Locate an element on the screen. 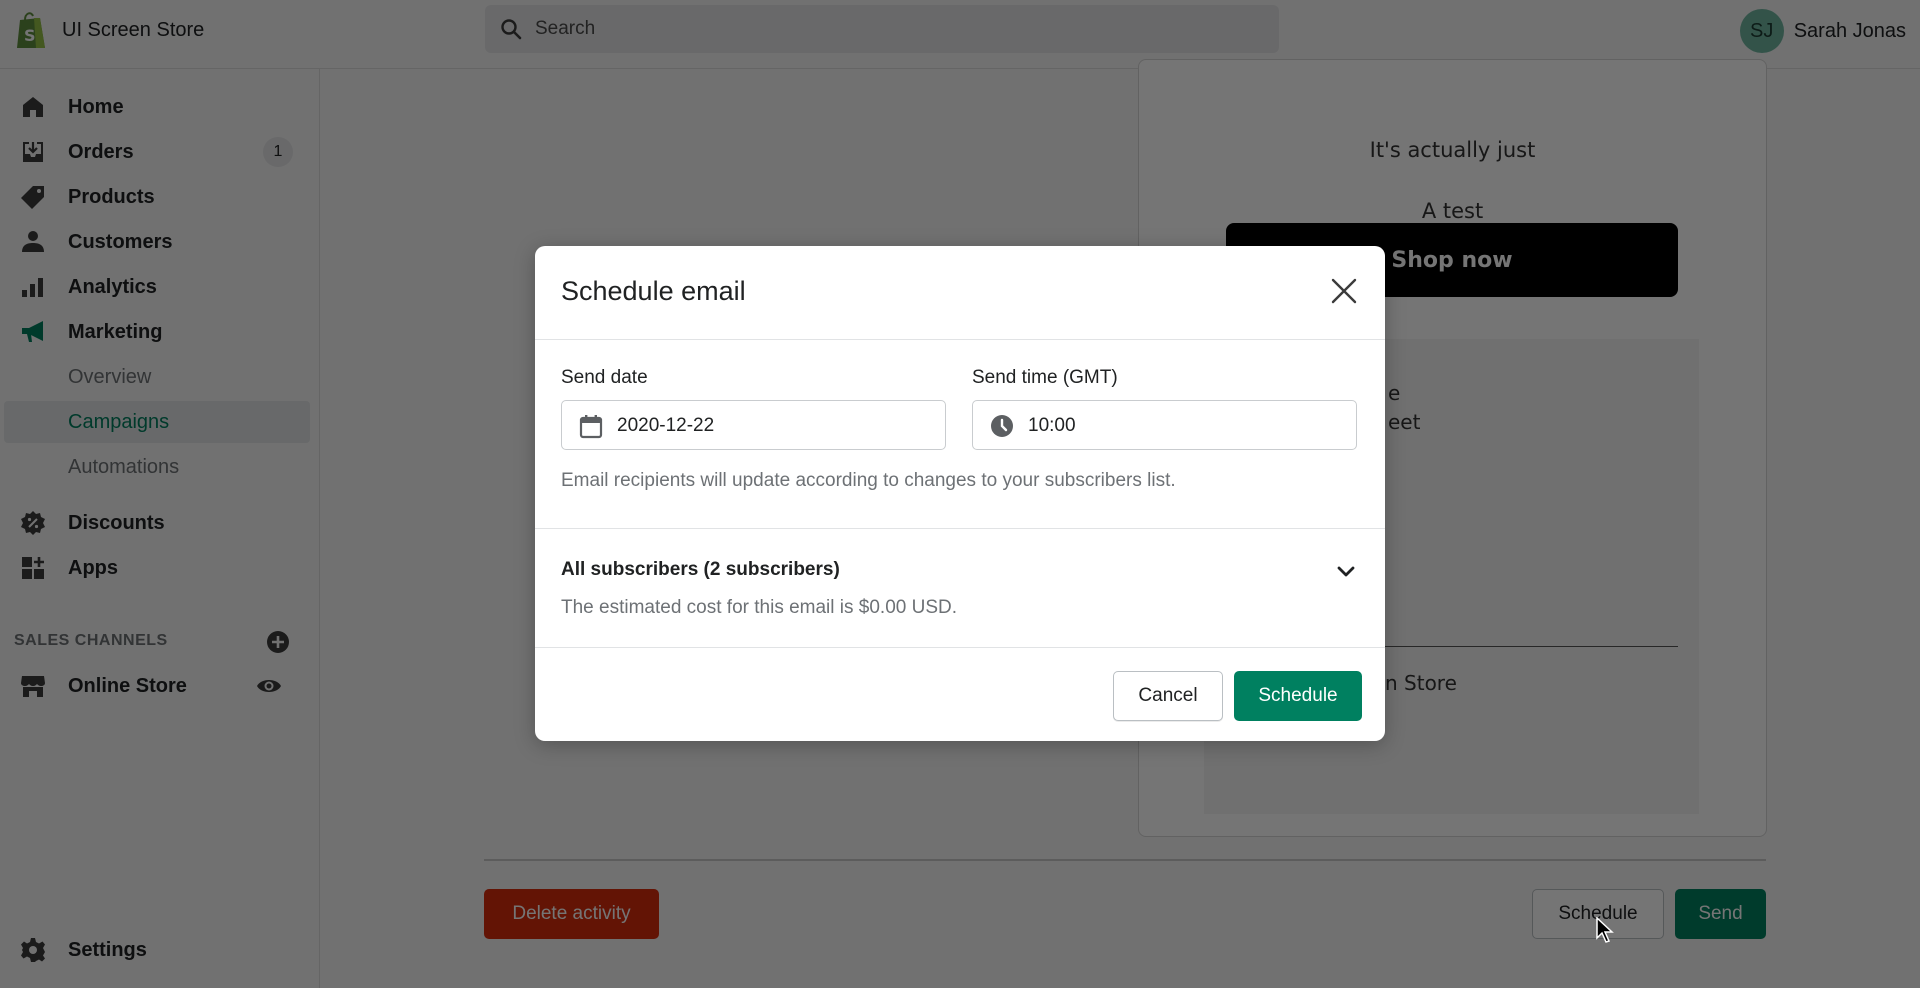  close-icon is located at coordinates (1344, 291).